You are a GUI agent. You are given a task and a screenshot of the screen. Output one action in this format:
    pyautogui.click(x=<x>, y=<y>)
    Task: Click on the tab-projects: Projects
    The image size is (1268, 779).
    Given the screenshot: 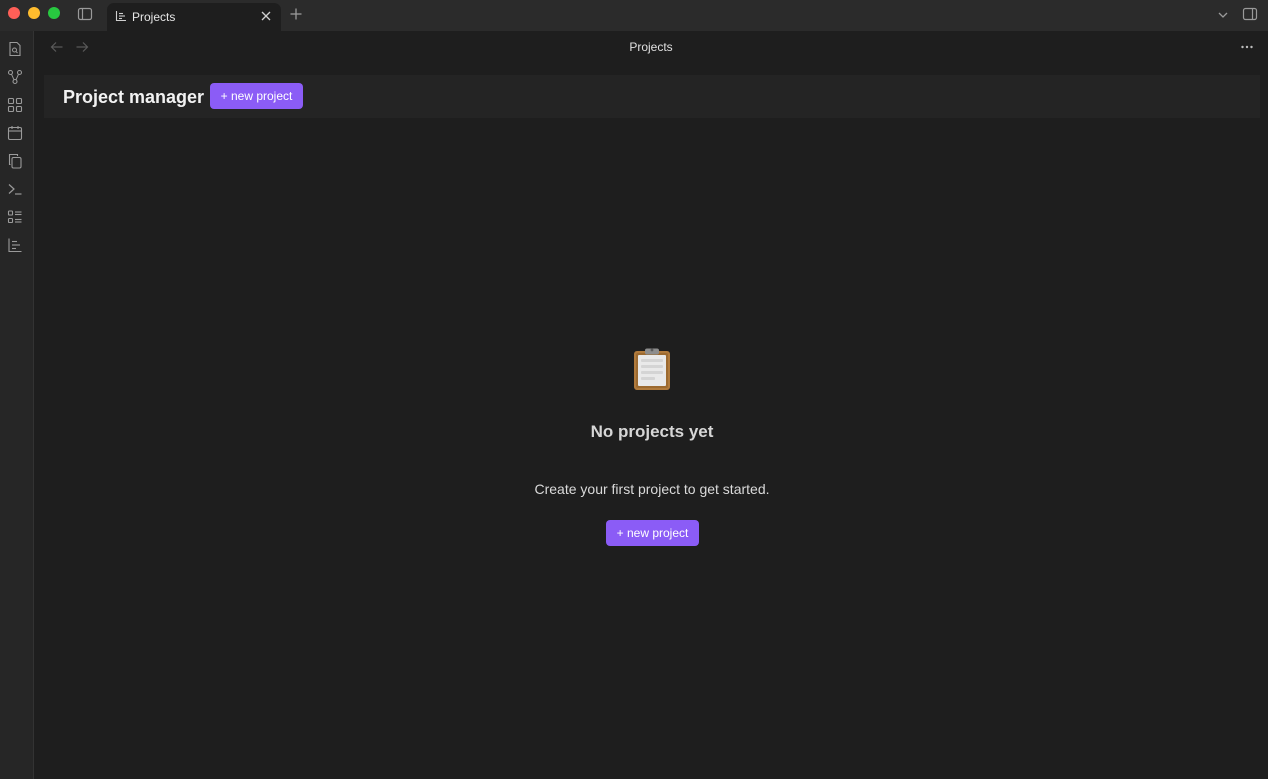 What is the action you would take?
    pyautogui.click(x=194, y=17)
    